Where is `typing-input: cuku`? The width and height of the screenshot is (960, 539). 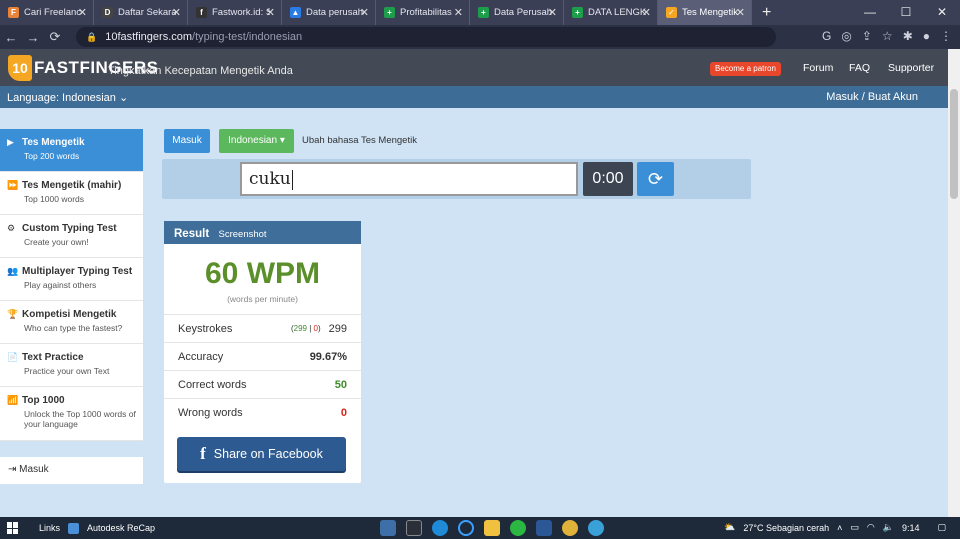 typing-input: cuku is located at coordinates (409, 179).